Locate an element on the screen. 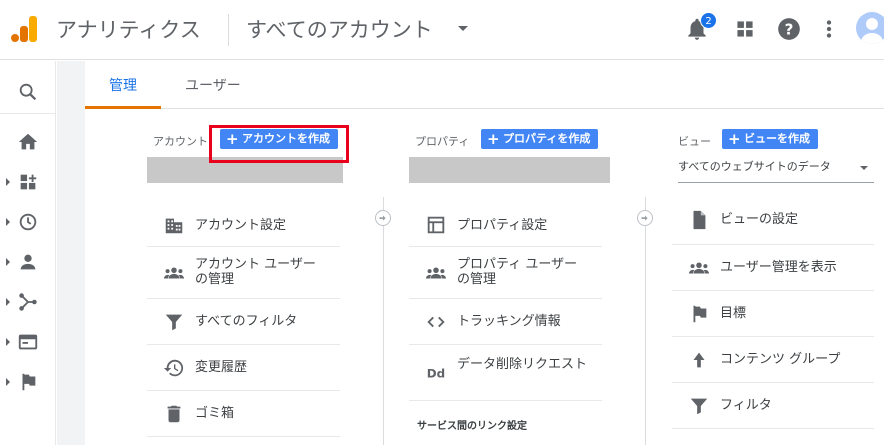  data-deletion-request-item: Dd データ削除リクエスト is located at coordinates (505, 373).